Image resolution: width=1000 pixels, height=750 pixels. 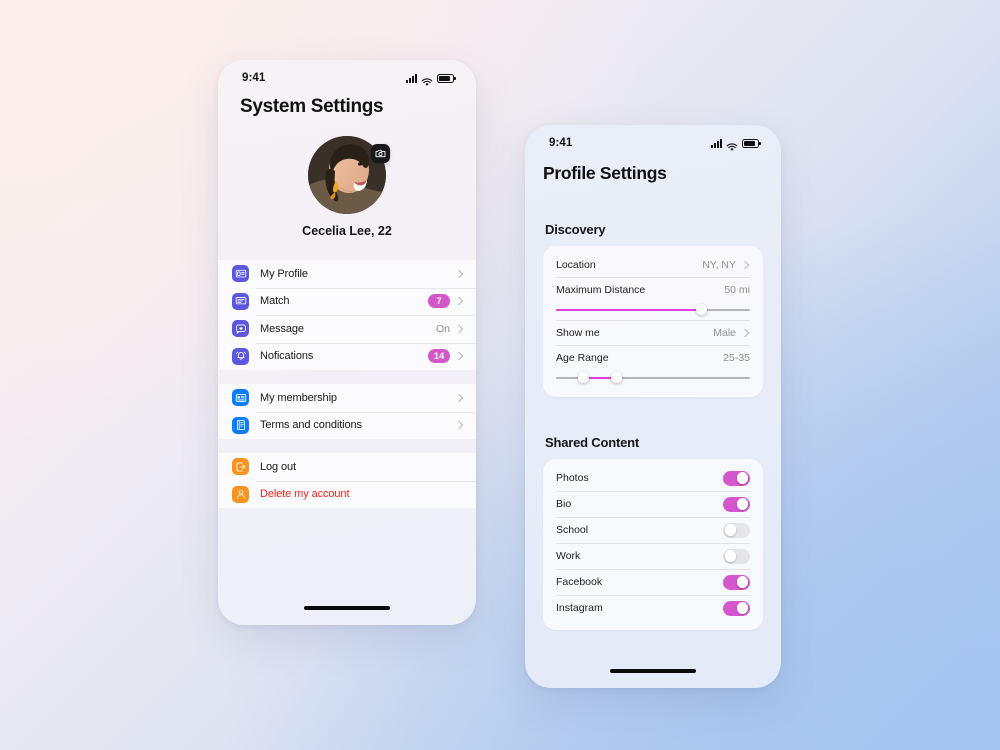 I want to click on slider-knob-low, so click(x=583, y=377).